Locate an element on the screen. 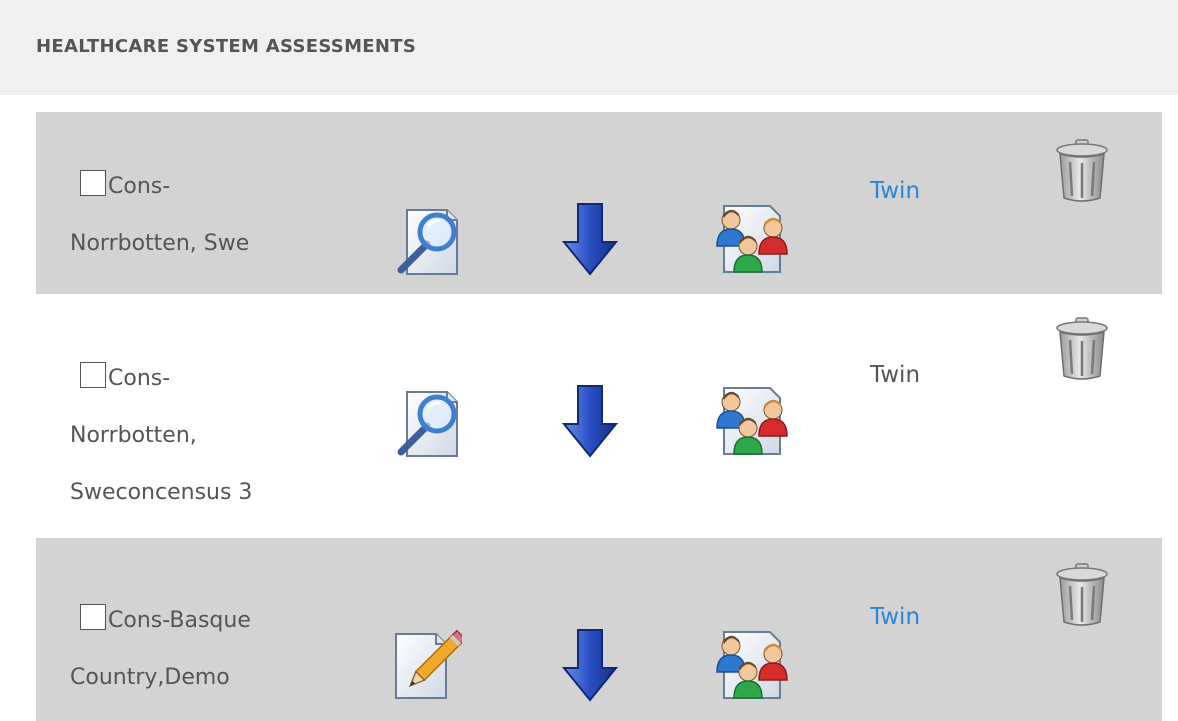 The width and height of the screenshot is (1178, 721). assessment-name: Cons- Norrbotten, Sweconcensus 3 is located at coordinates (161, 435).